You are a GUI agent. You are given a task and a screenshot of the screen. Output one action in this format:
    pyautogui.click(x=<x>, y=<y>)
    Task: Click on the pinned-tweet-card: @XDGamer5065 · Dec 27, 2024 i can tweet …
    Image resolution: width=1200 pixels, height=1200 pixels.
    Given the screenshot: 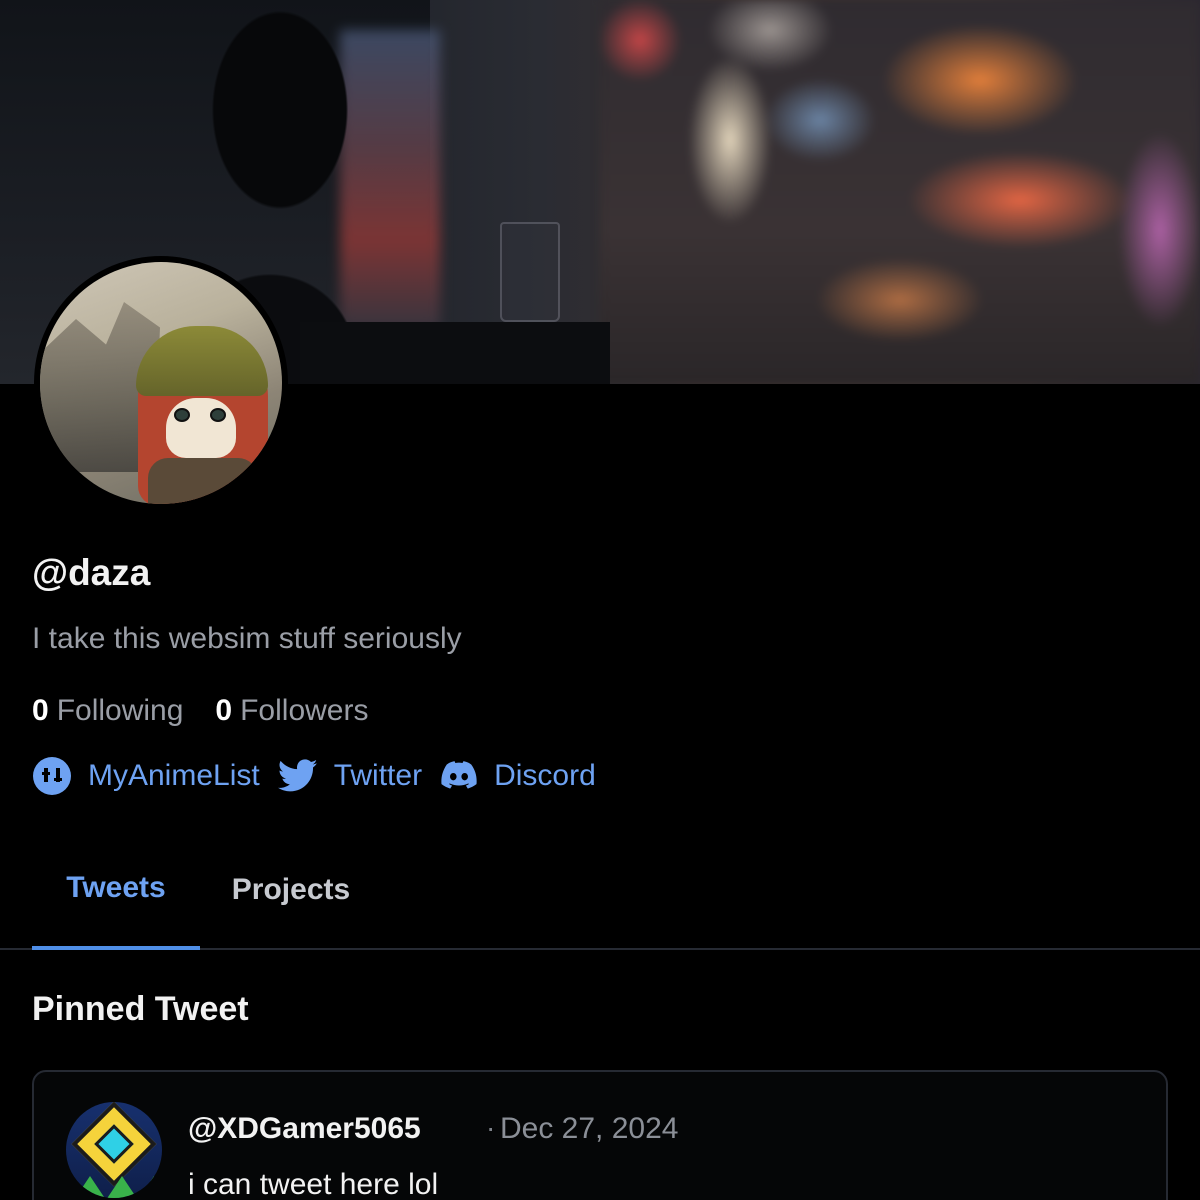 What is the action you would take?
    pyautogui.click(x=600, y=1135)
    